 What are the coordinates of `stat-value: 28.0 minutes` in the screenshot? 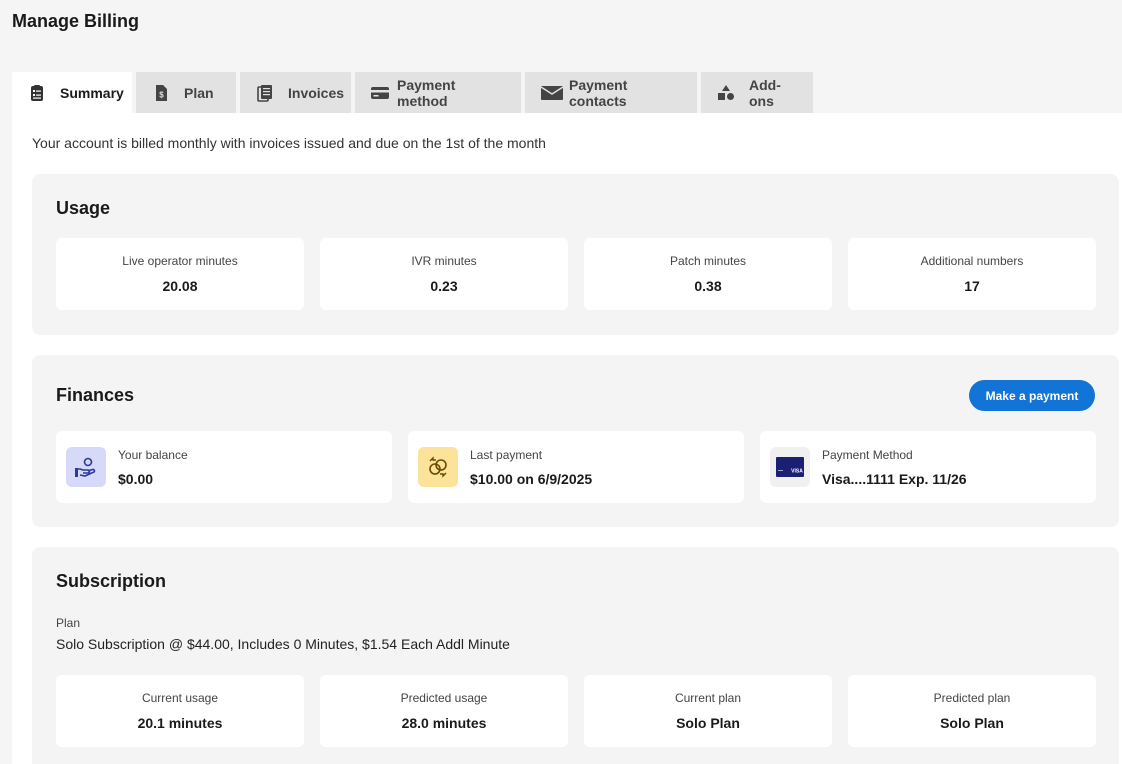 It's located at (444, 723).